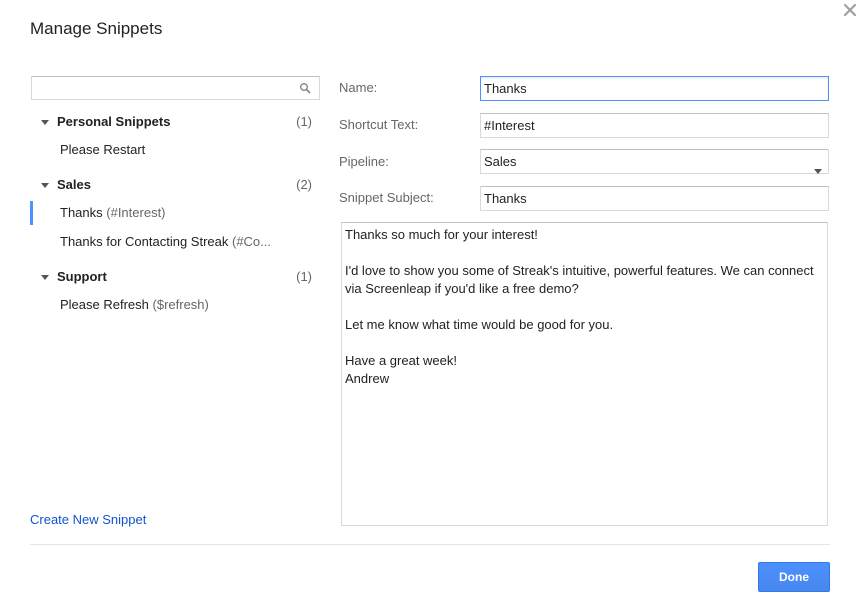 Image resolution: width=861 pixels, height=609 pixels. I want to click on done-button: Done, so click(794, 577).